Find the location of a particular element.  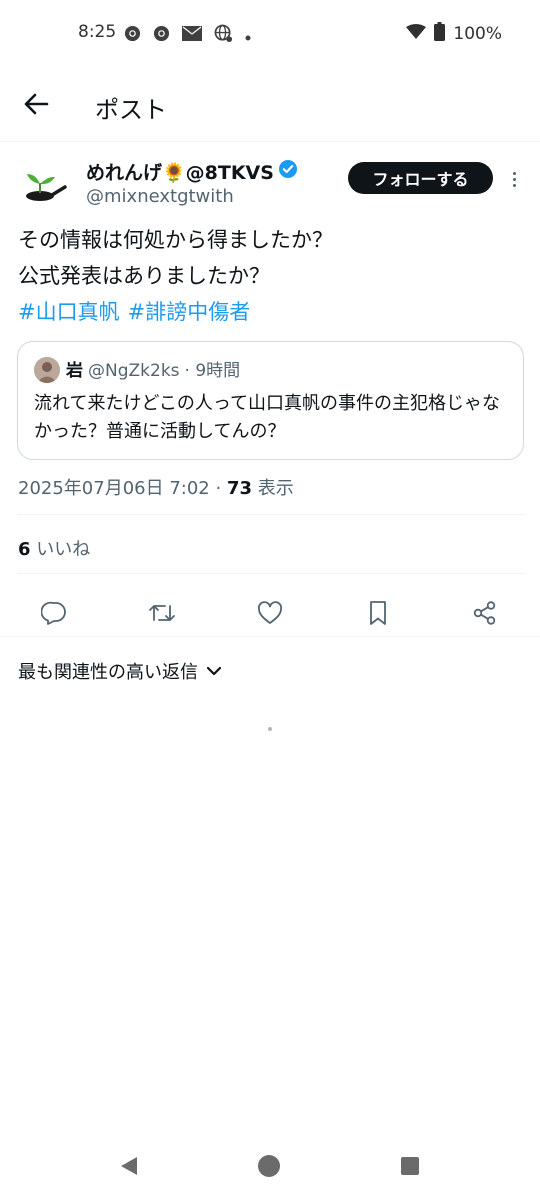

quoted-author-avatar is located at coordinates (47, 370).